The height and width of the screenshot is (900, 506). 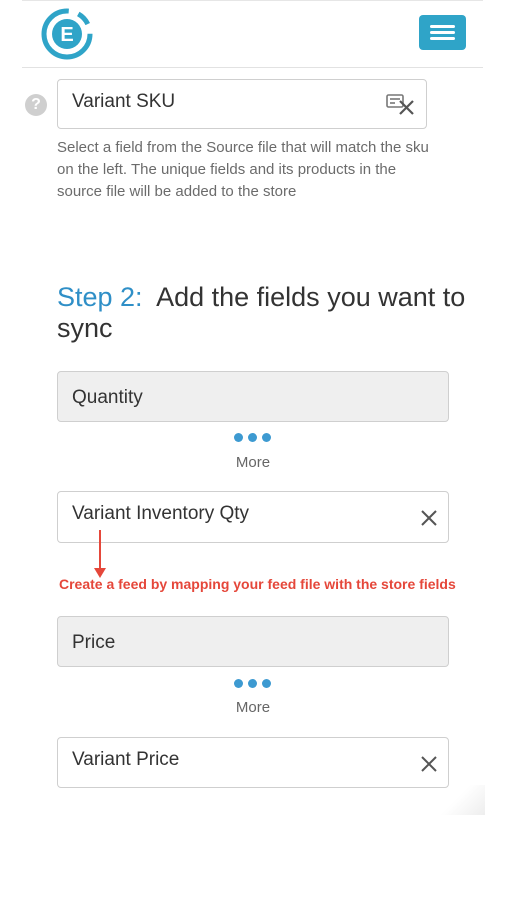 What do you see at coordinates (36, 105) in the screenshot?
I see `help-icon: ?` at bounding box center [36, 105].